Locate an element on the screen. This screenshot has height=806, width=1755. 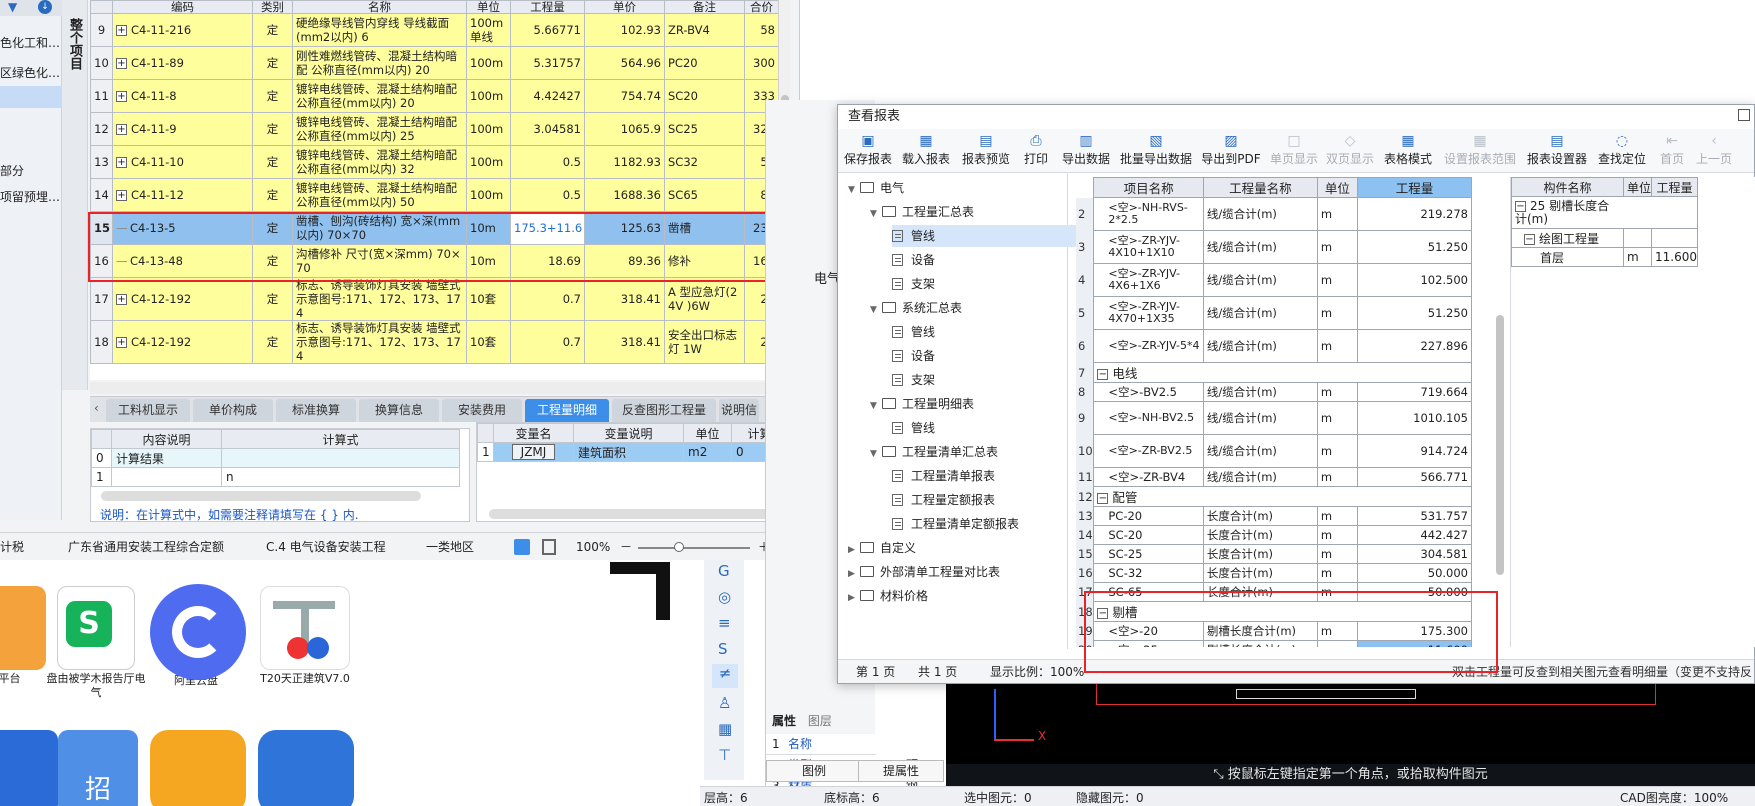
row-qty: 0.5 is located at coordinates (547, 162).